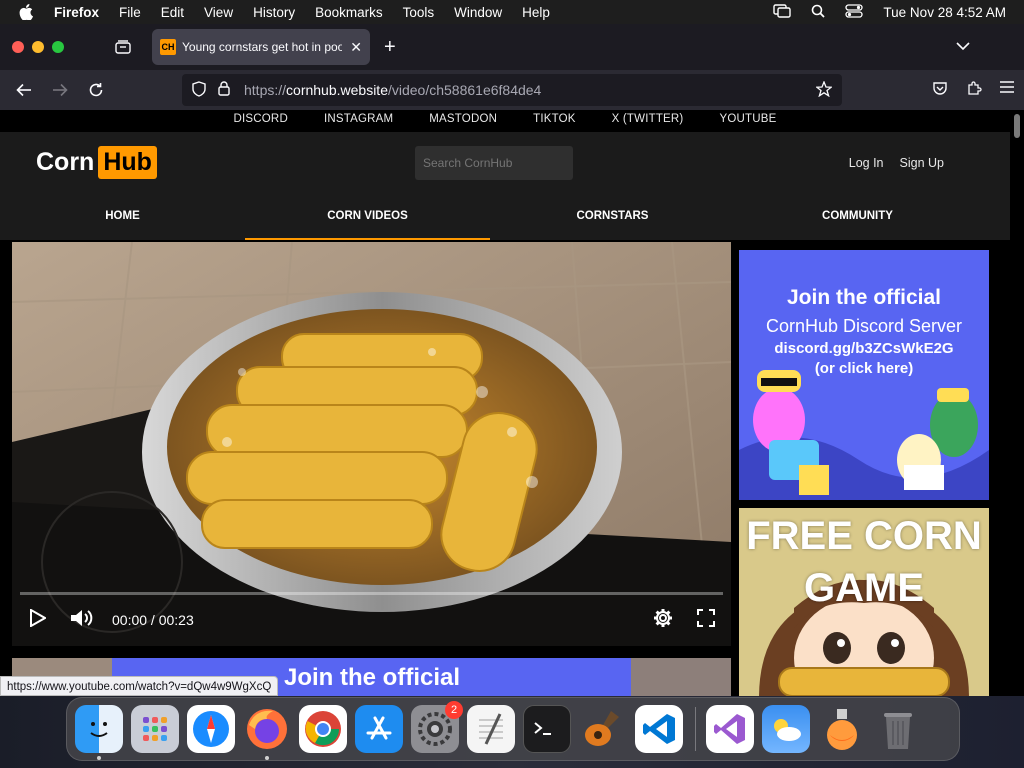  What do you see at coordinates (663, 620) in the screenshot?
I see `settings-gear-icon` at bounding box center [663, 620].